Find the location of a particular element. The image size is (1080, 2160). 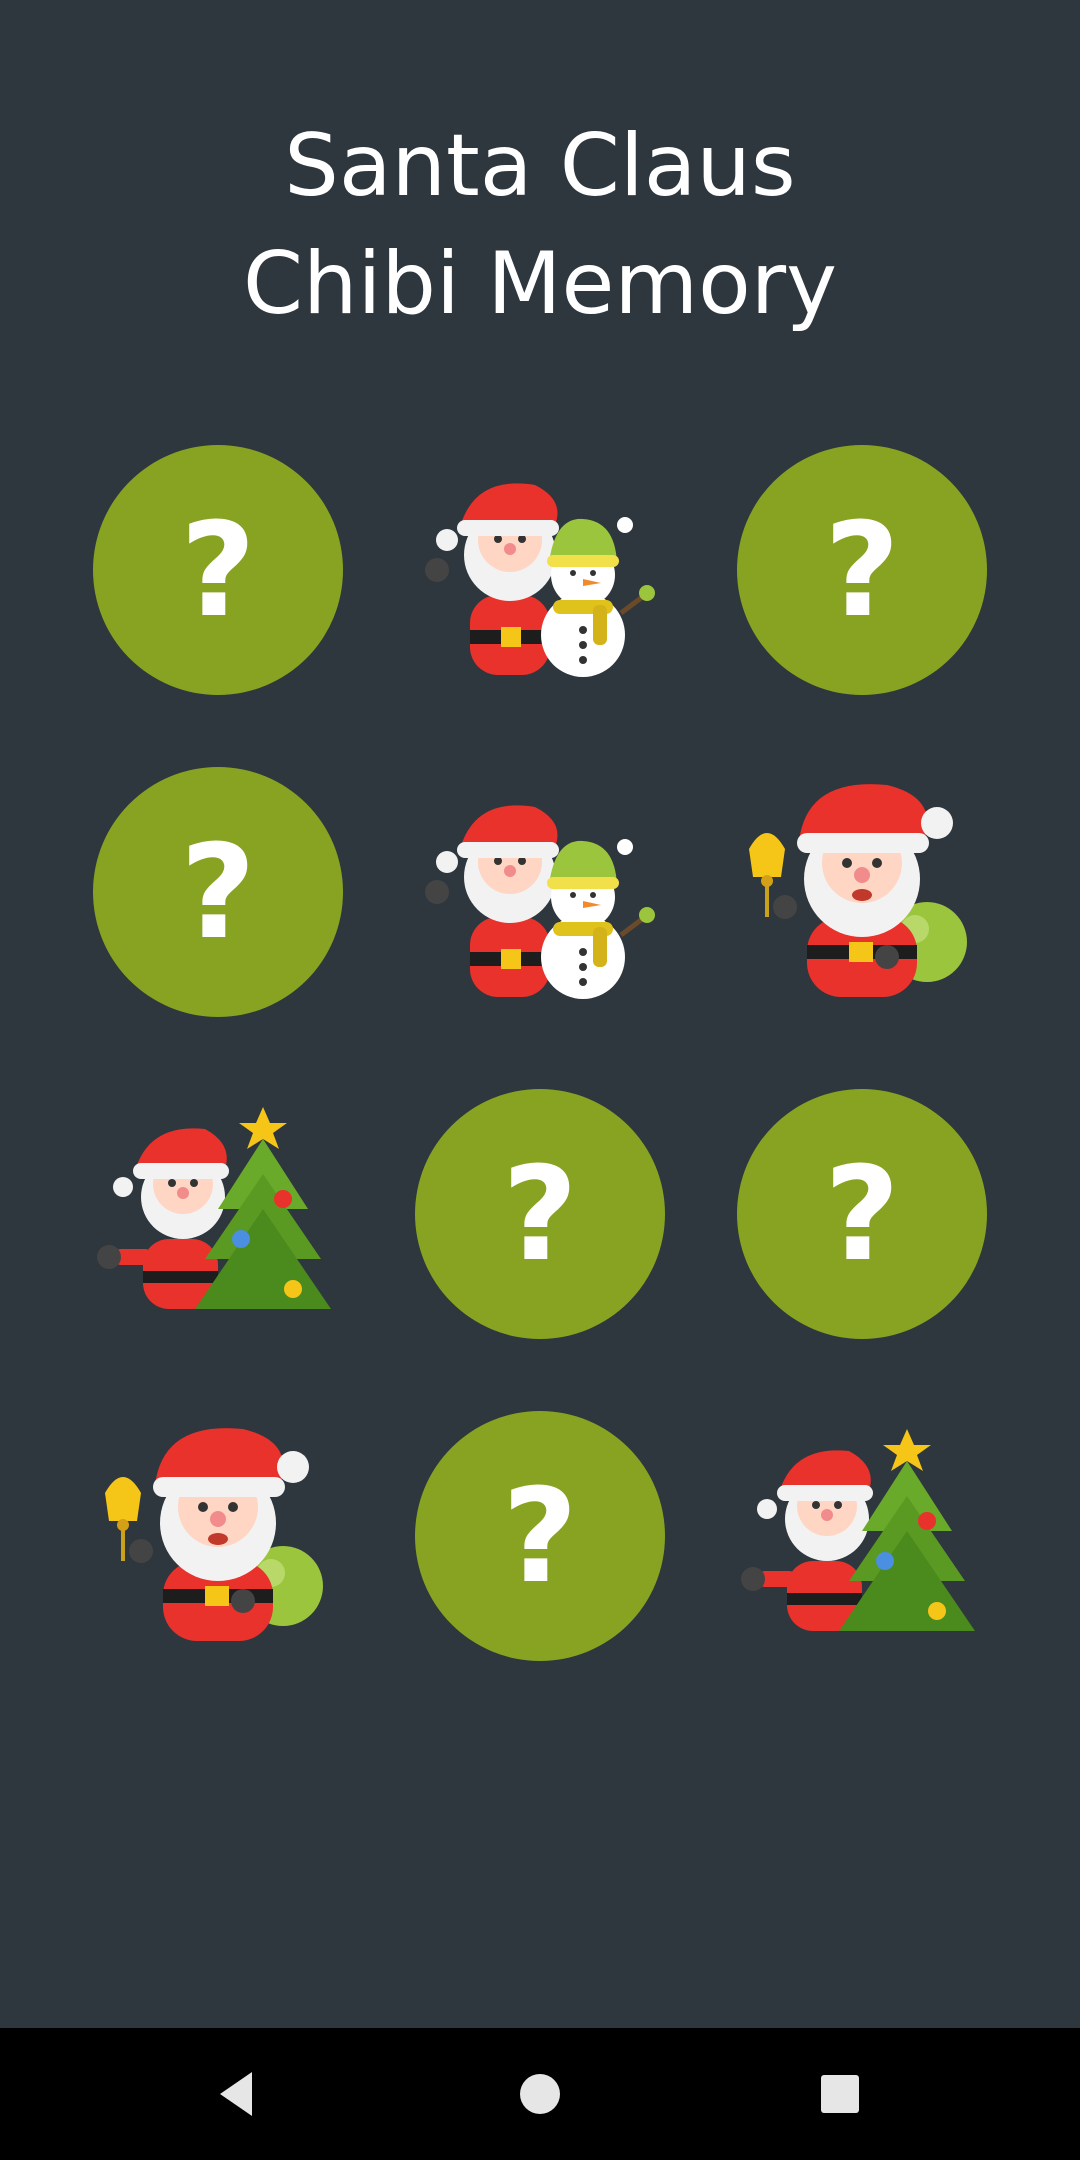

title-line-1: Santa Claus is located at coordinates (540, 166).